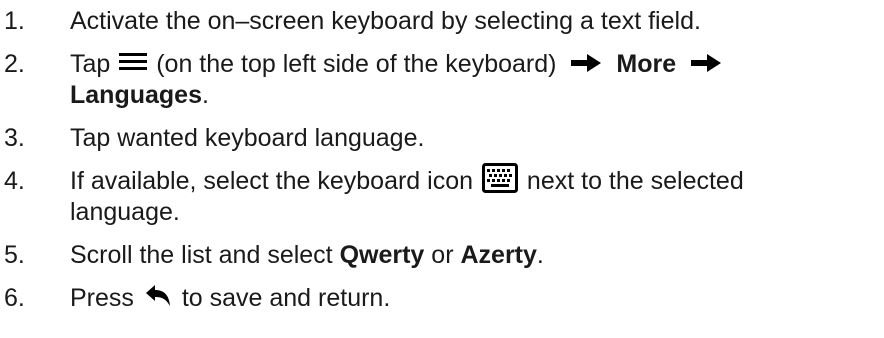 The height and width of the screenshot is (338, 884). Describe the element at coordinates (477, 298) in the screenshot. I see `step-text: Press to save and return.` at that location.